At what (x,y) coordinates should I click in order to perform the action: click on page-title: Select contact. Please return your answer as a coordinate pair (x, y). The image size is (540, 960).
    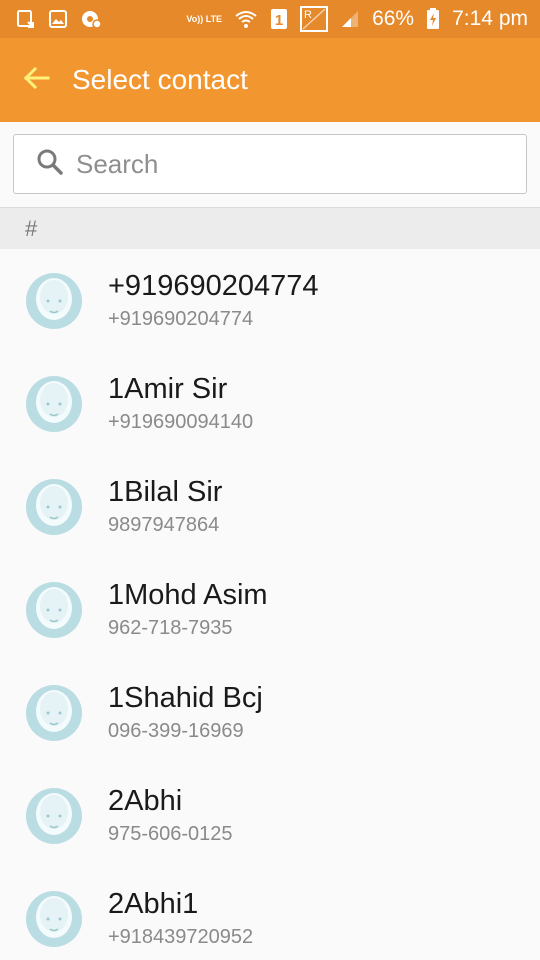
    Looking at the image, I should click on (160, 79).